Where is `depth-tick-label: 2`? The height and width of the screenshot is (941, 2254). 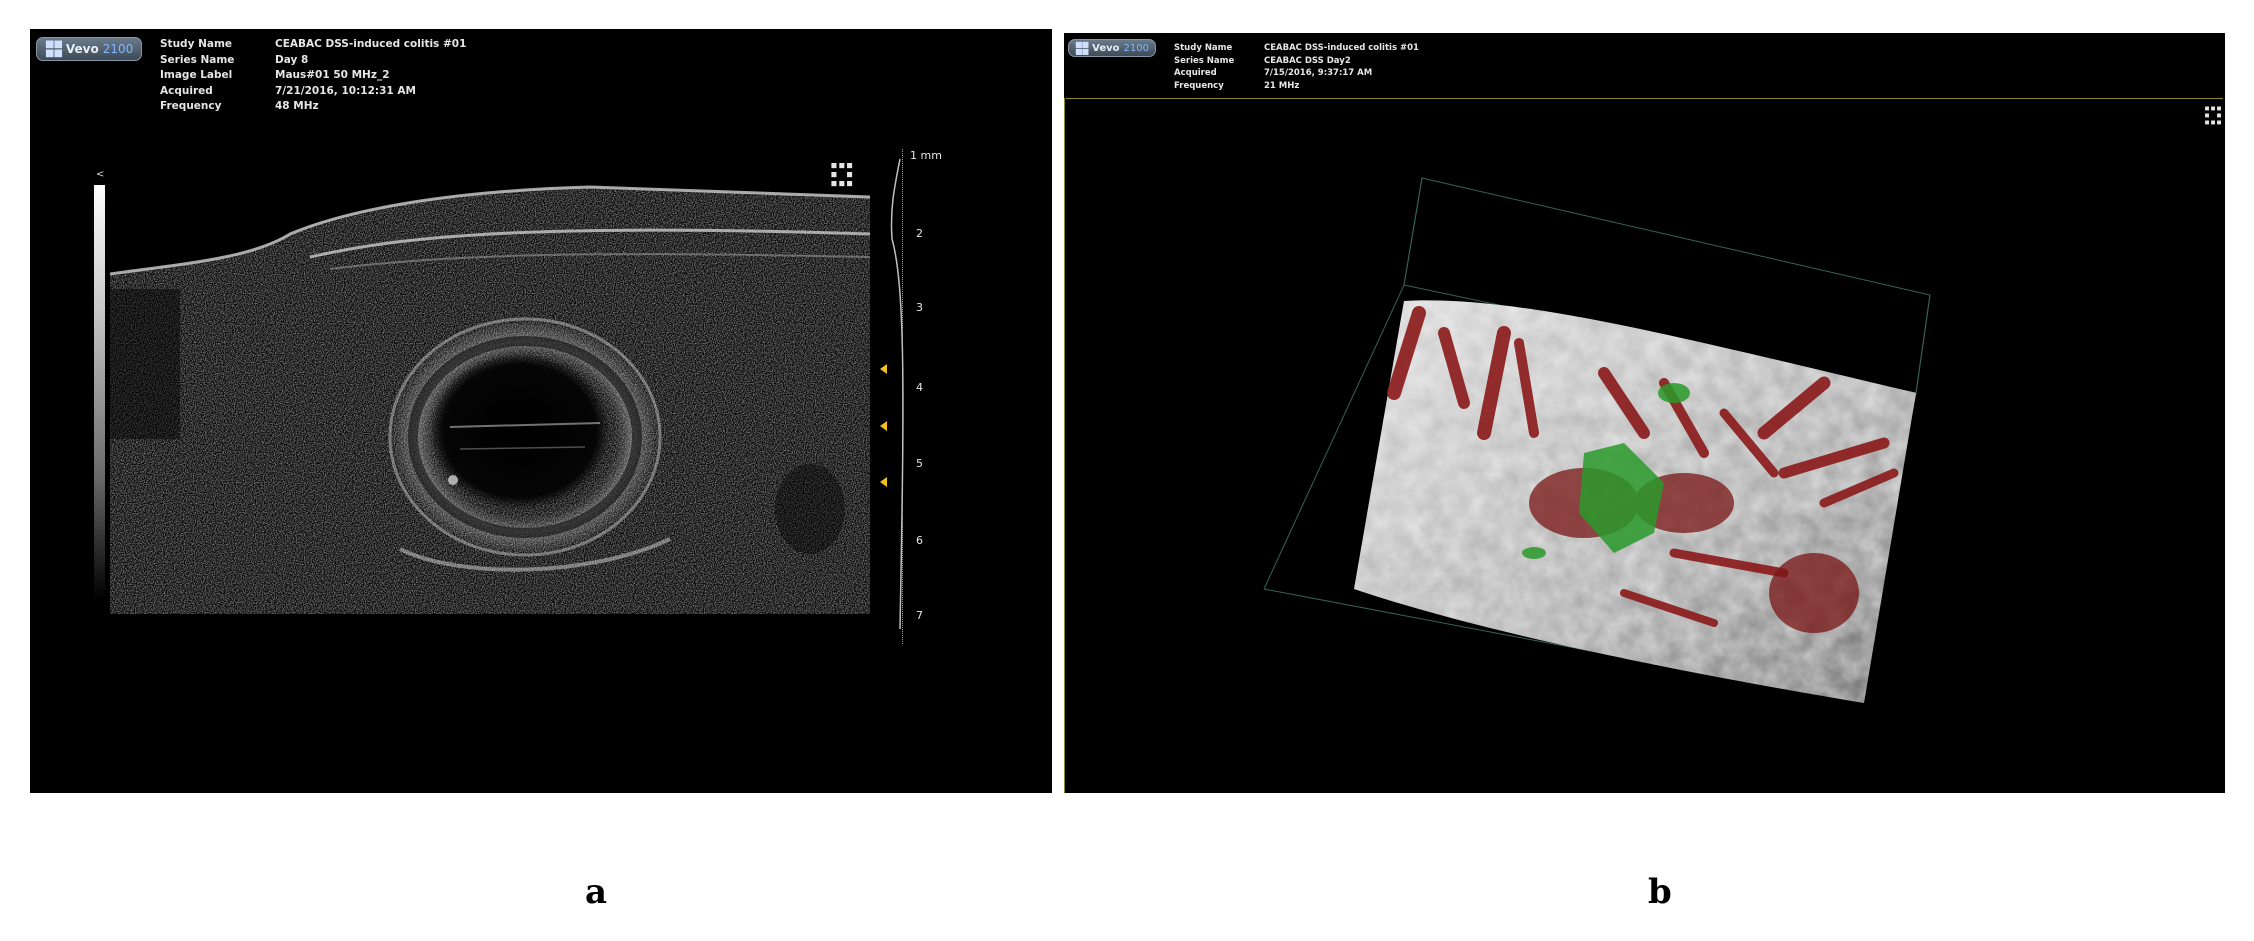 depth-tick-label: 2 is located at coordinates (919, 233).